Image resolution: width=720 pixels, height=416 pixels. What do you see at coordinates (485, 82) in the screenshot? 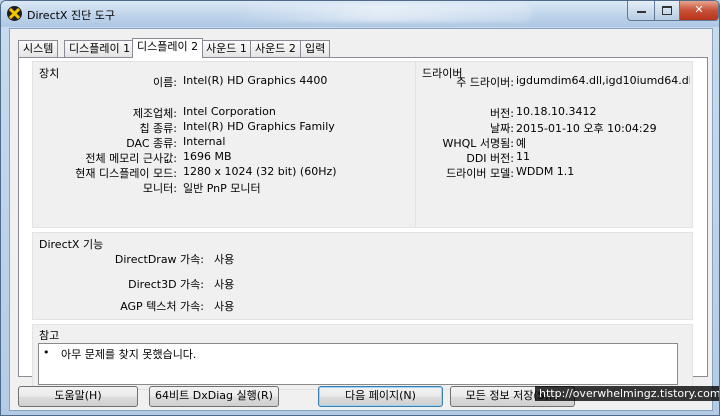
I see `main-driver-label: 주 드라이버:` at bounding box center [485, 82].